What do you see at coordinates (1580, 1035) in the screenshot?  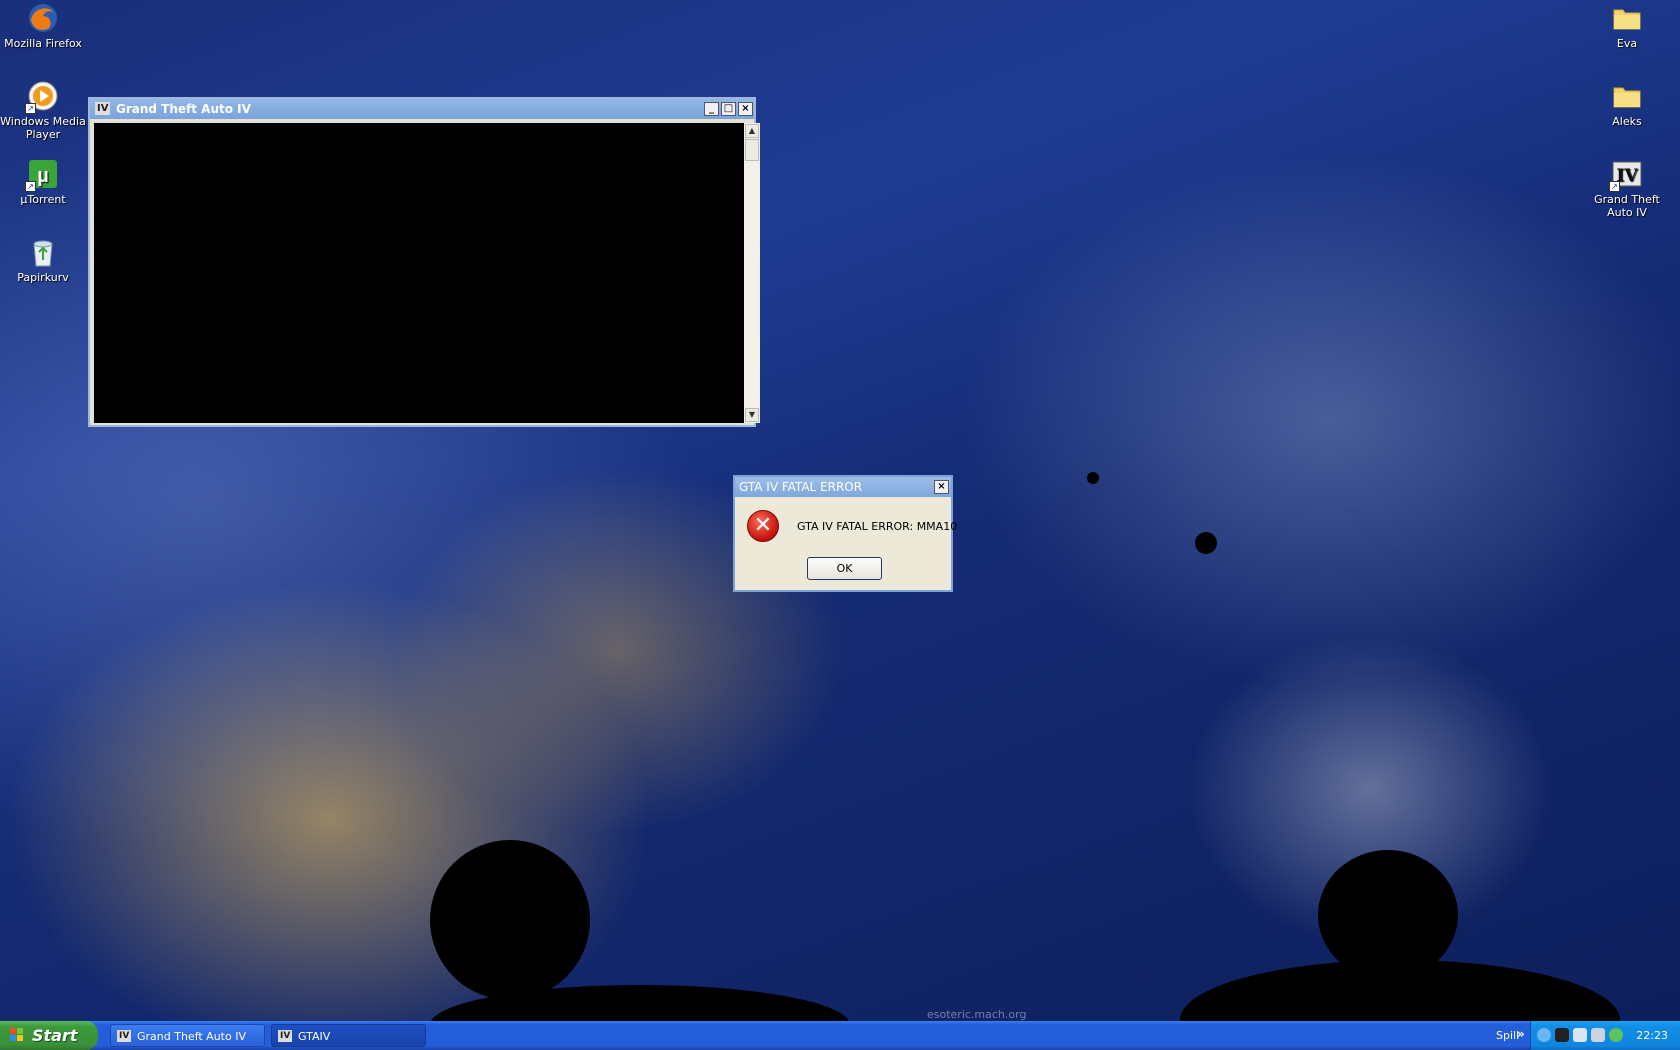 I see `tray-network-icon` at bounding box center [1580, 1035].